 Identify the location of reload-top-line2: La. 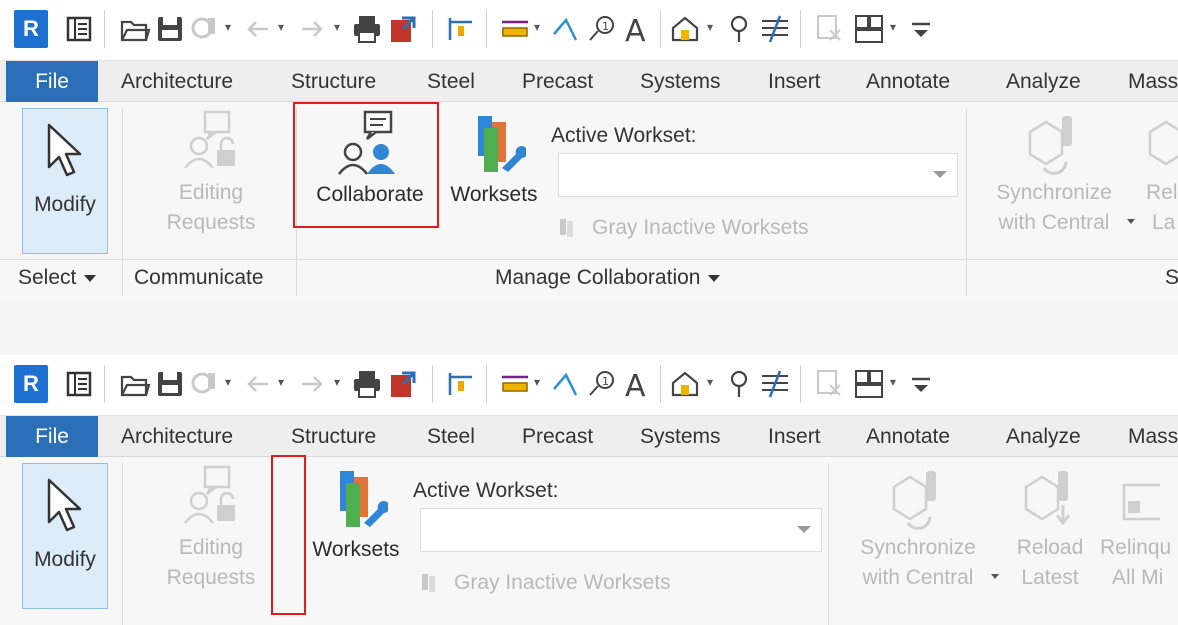
(1164, 222).